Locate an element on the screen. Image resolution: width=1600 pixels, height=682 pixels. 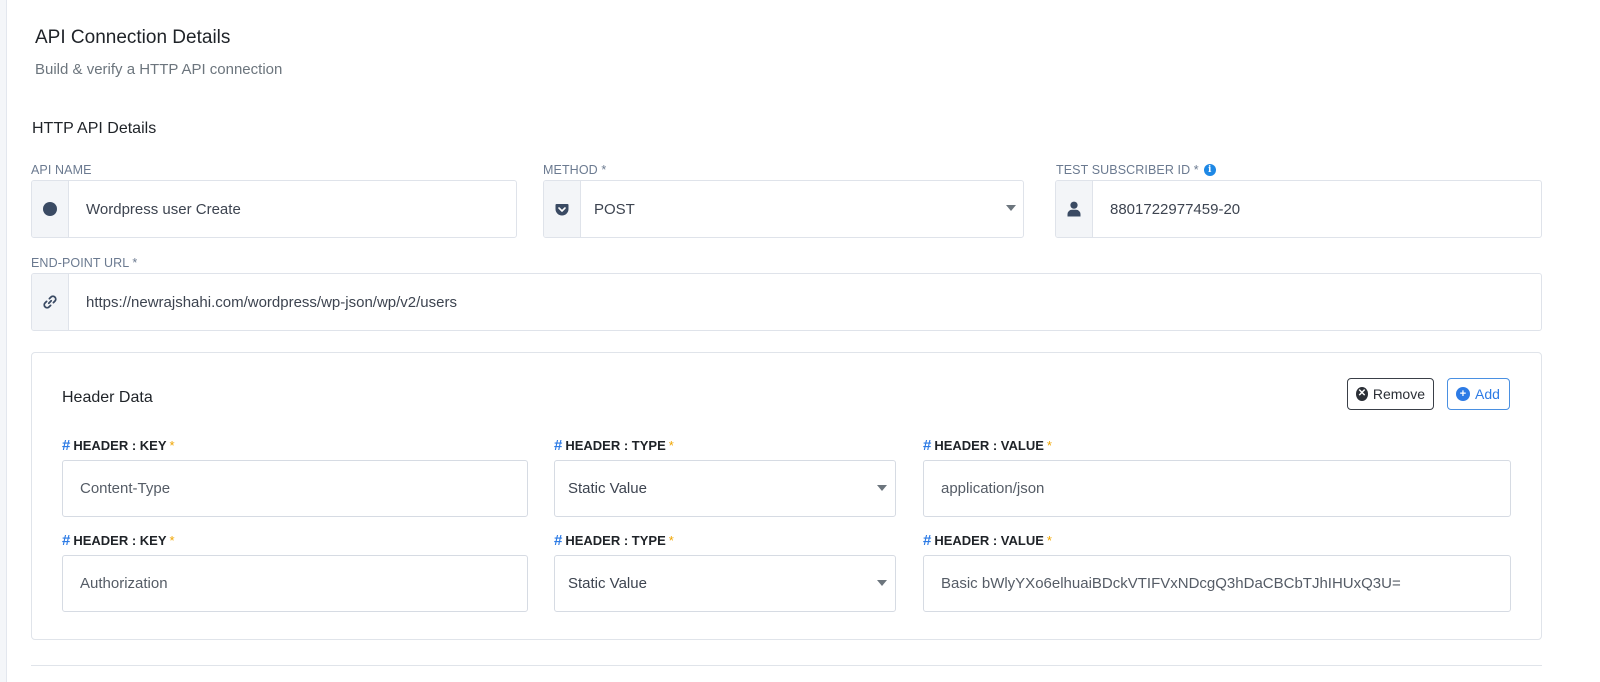
endpoint-label-text: END-POINT URL * is located at coordinates (84, 263).